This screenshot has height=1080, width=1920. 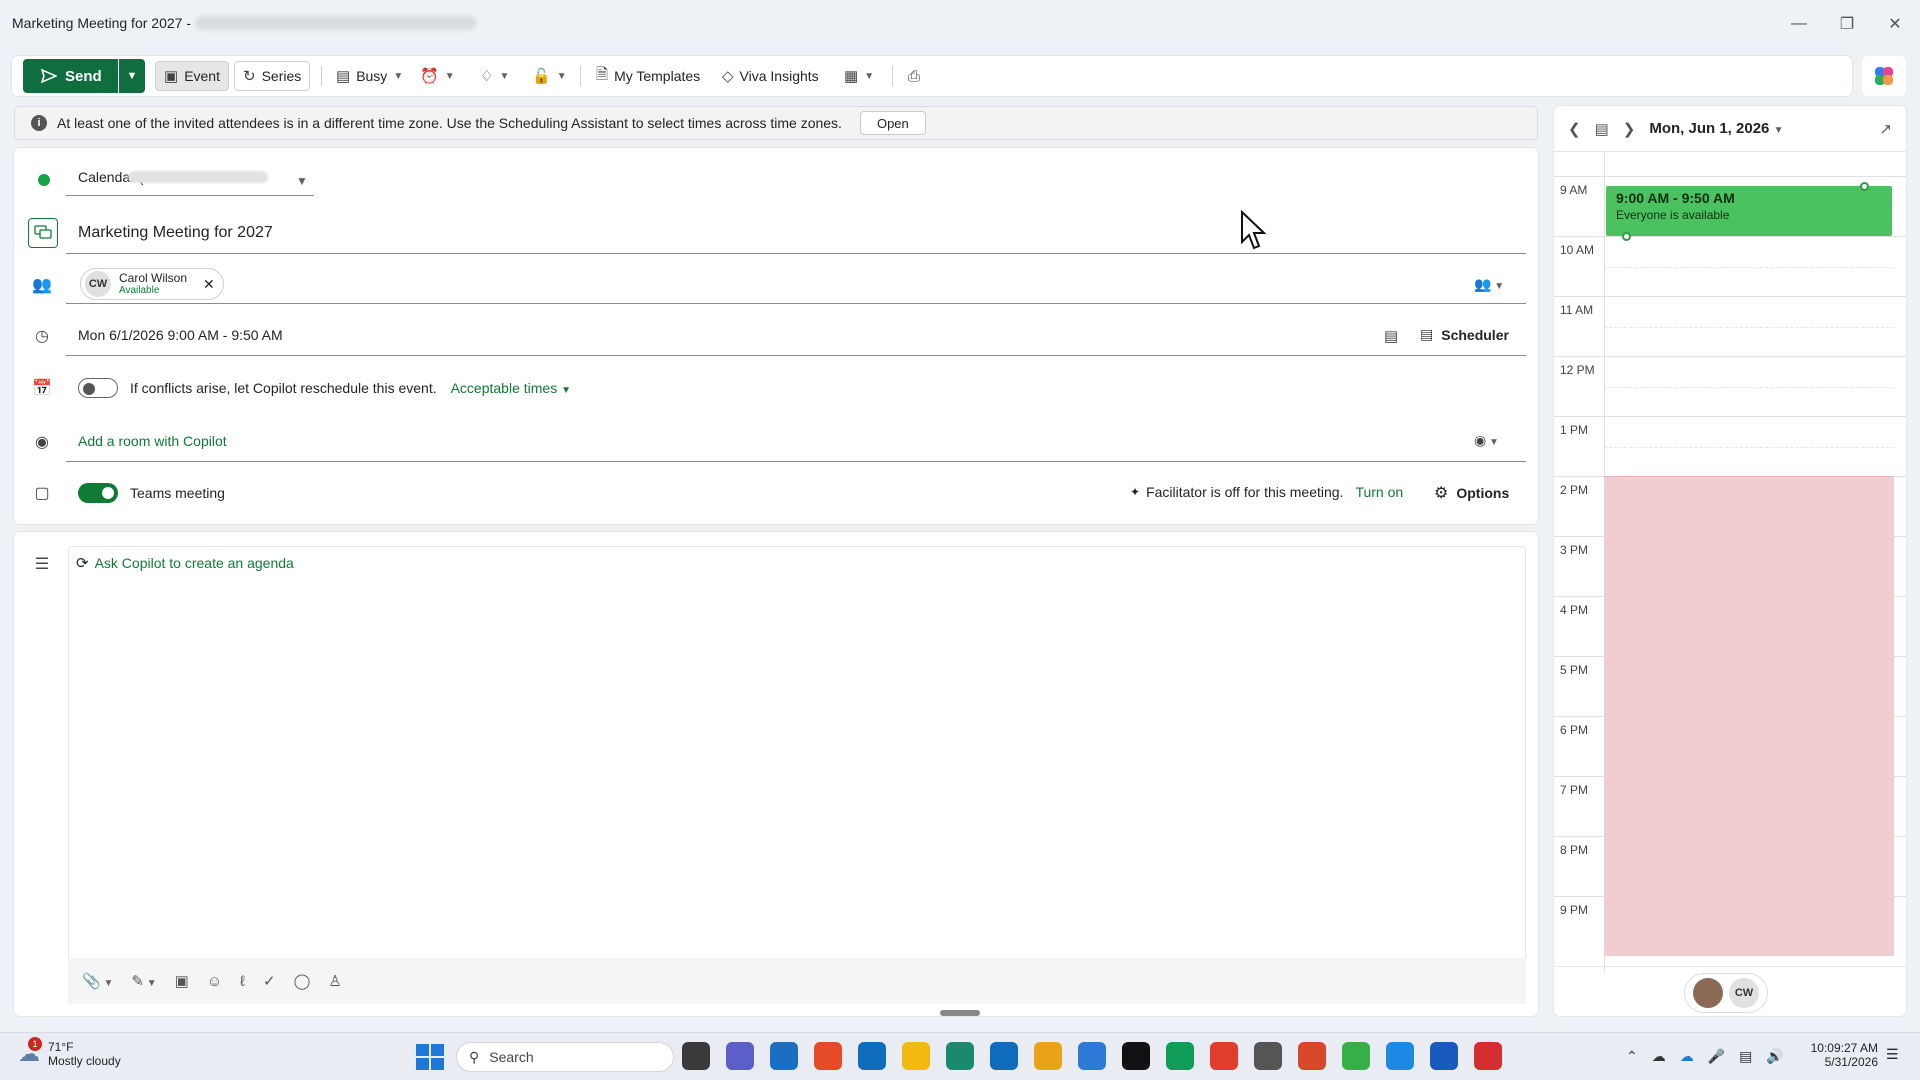 I want to click on splitter-handle, so click(x=960, y=1013).